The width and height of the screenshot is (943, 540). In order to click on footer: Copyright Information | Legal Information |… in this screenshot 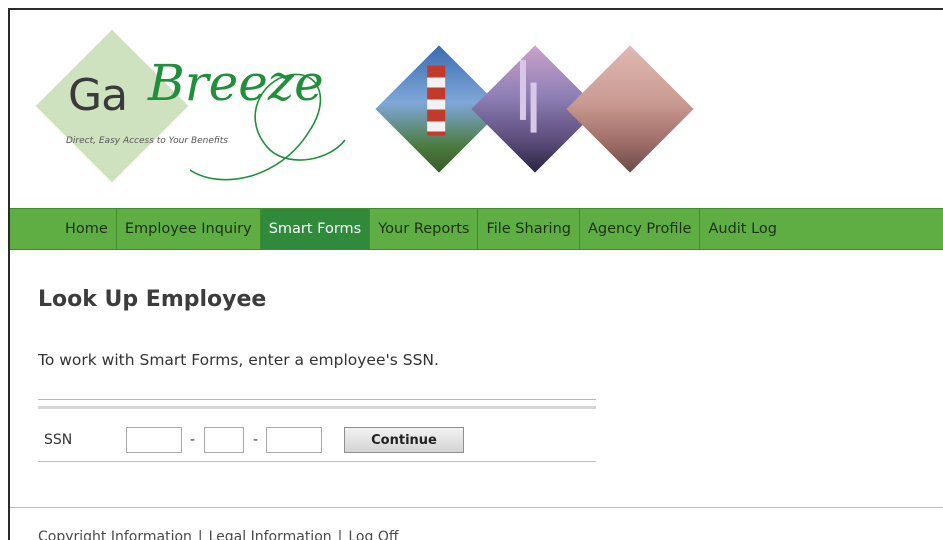, I will do `click(218, 534)`.